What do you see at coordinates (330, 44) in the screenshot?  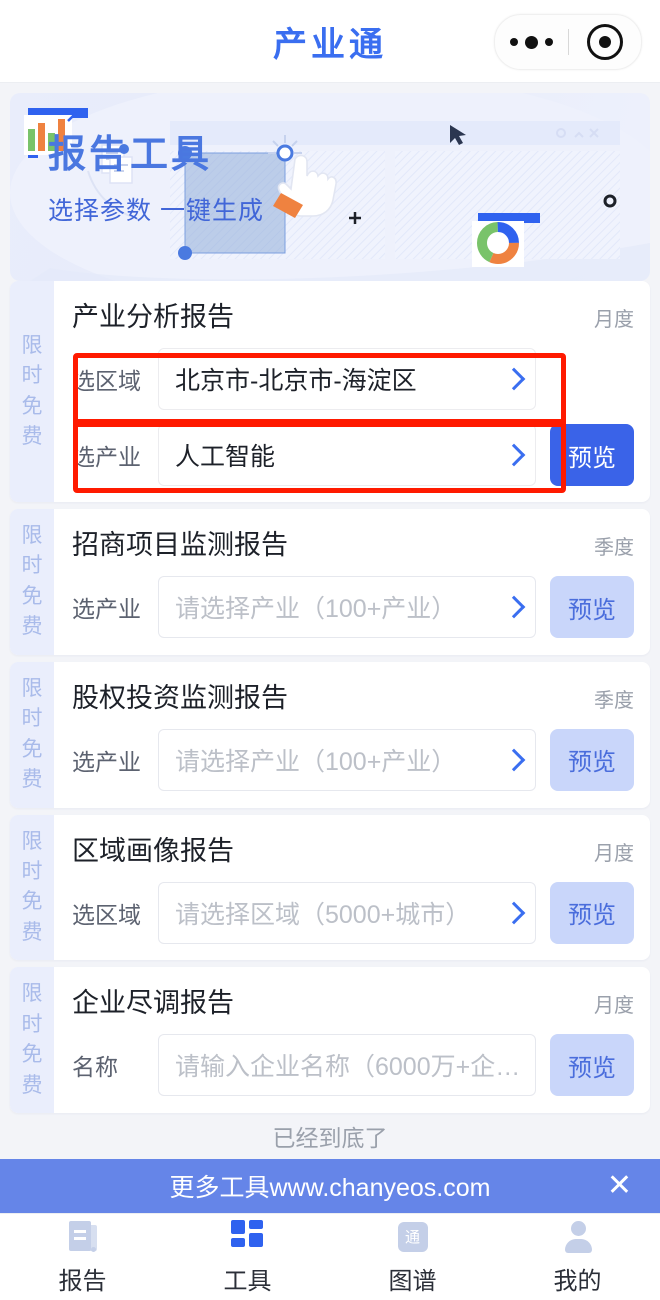 I see `page-title: 产业通` at bounding box center [330, 44].